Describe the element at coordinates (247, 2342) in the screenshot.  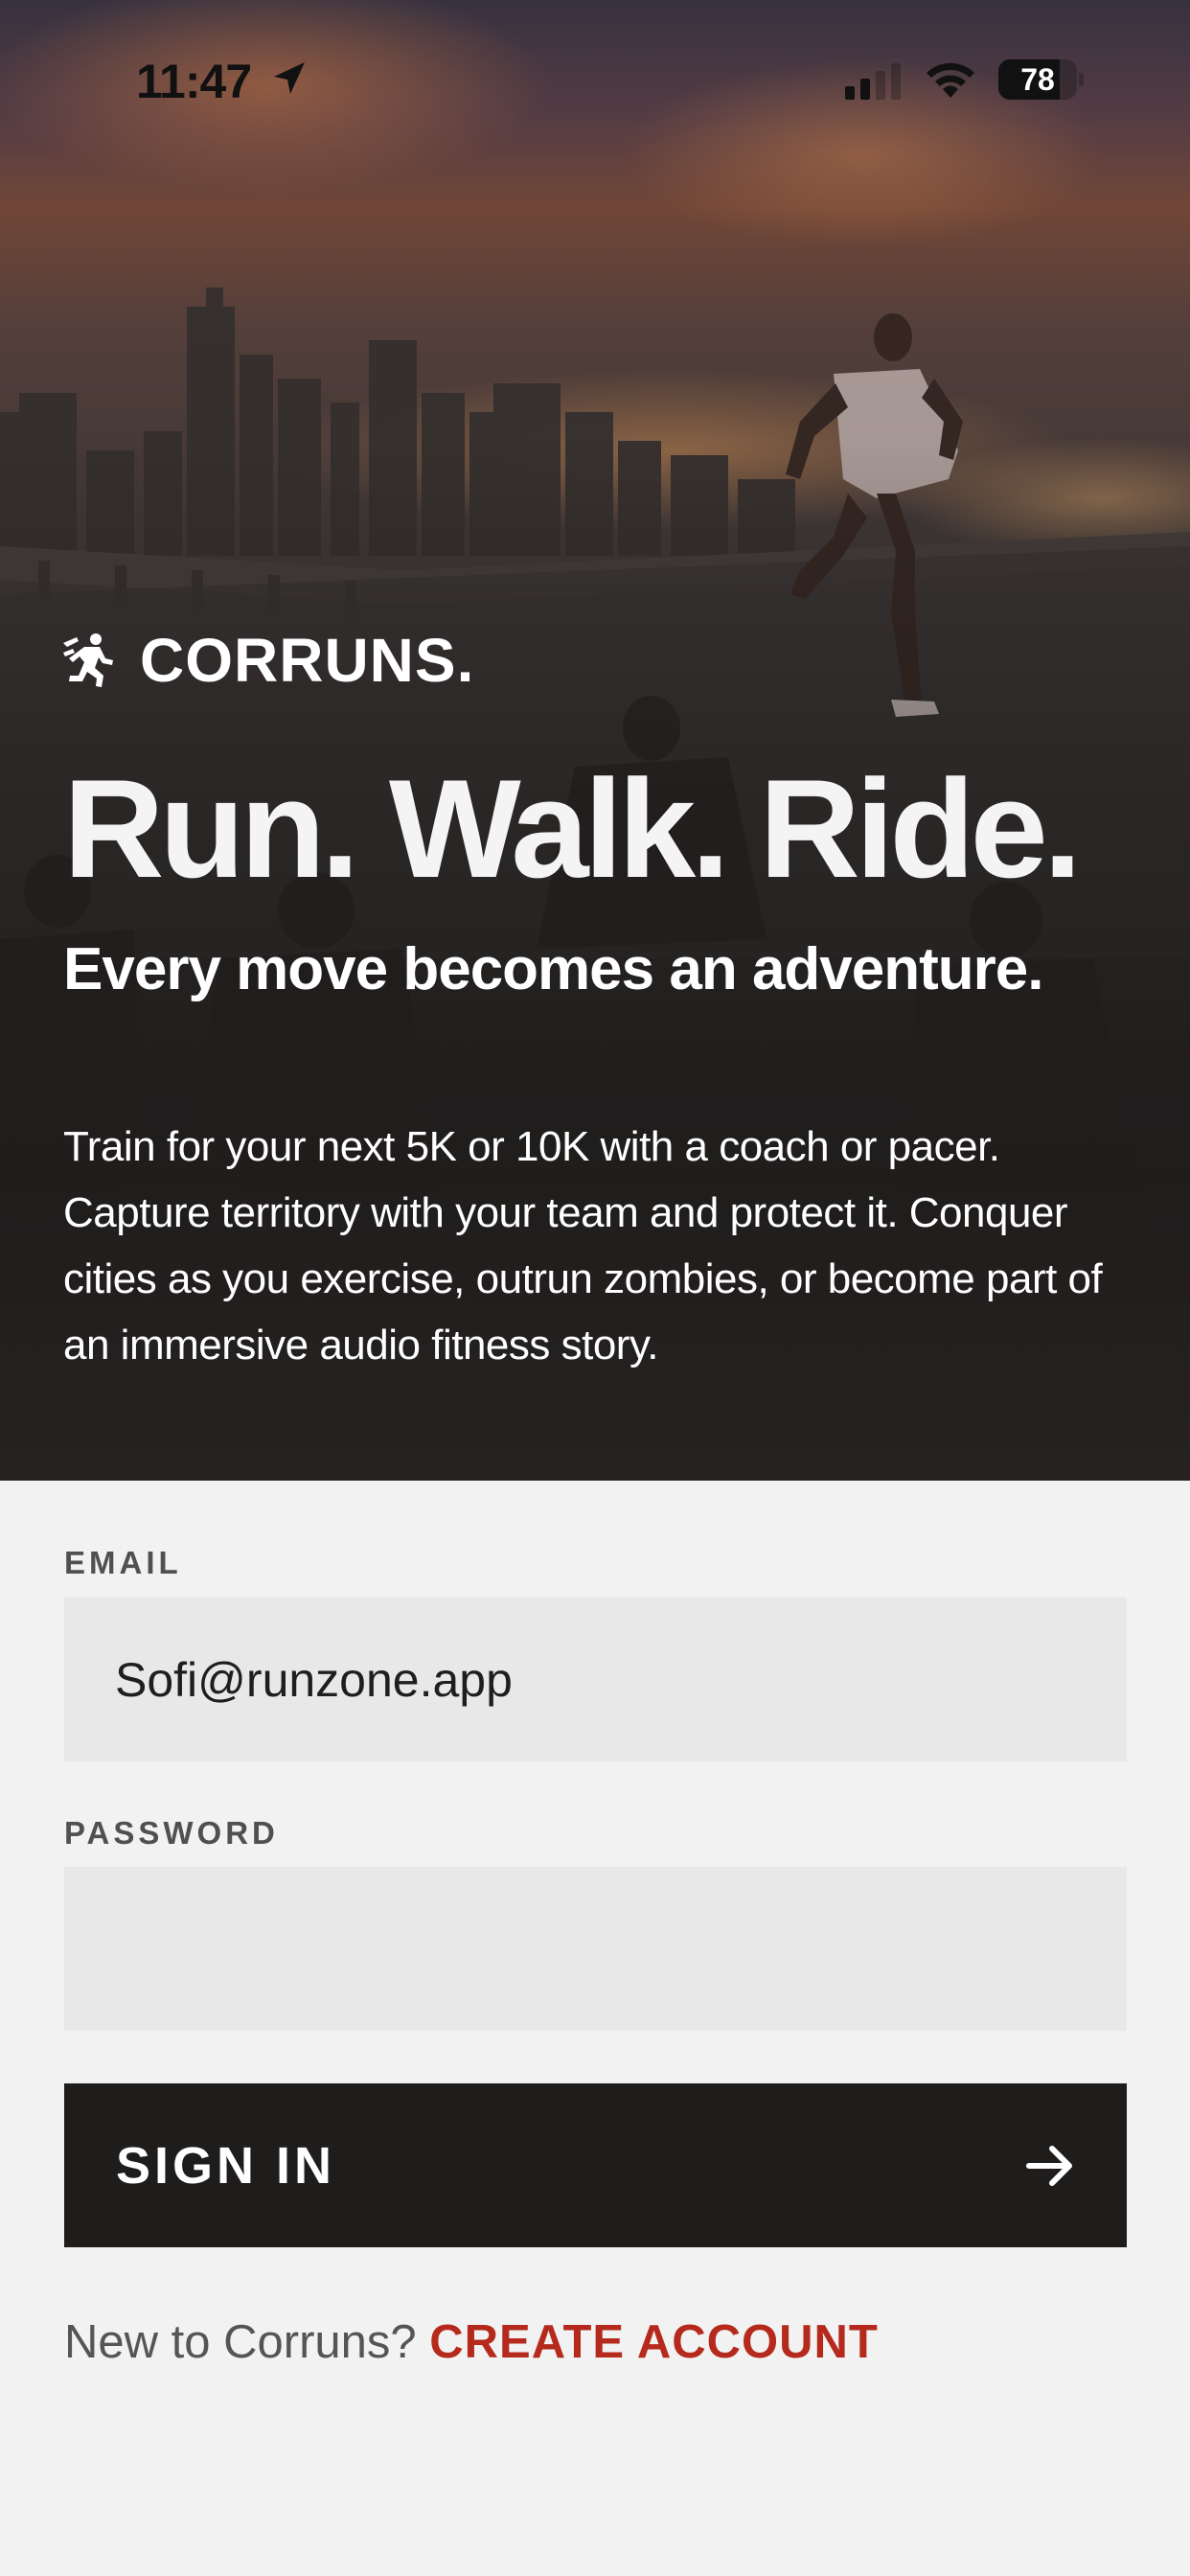
I see `new-user-text: New to Corruns?` at that location.